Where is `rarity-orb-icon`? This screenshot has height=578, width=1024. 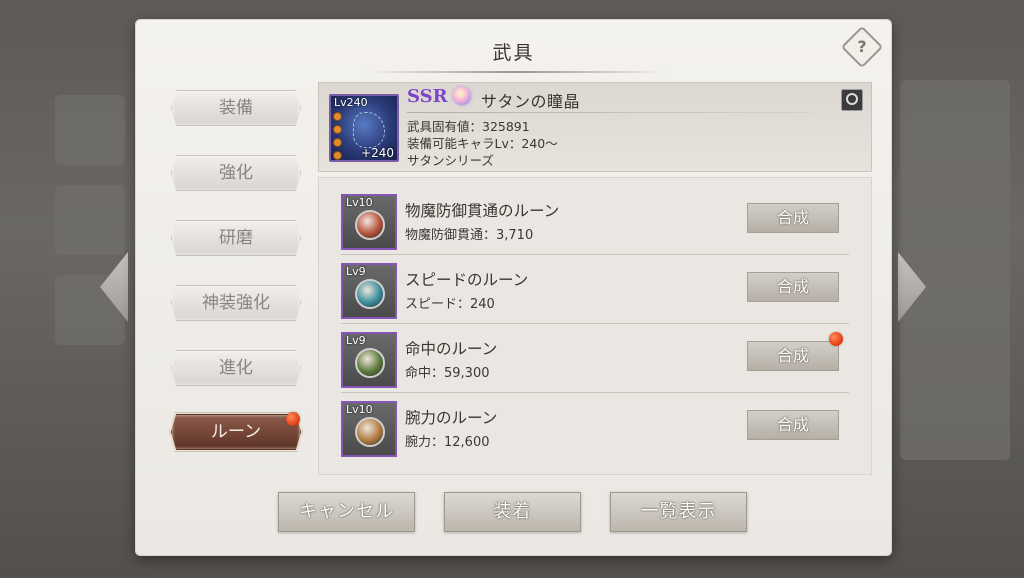 rarity-orb-icon is located at coordinates (462, 96).